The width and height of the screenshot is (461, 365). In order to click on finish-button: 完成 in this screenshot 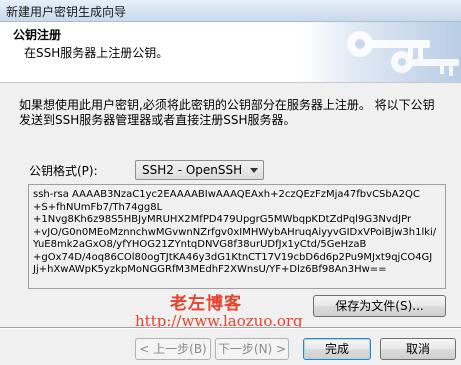, I will do `click(337, 349)`.